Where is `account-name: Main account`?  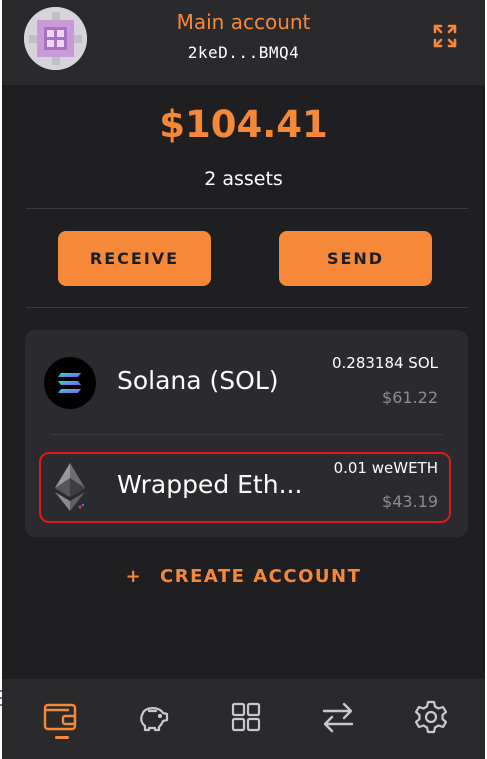
account-name: Main account is located at coordinates (243, 22).